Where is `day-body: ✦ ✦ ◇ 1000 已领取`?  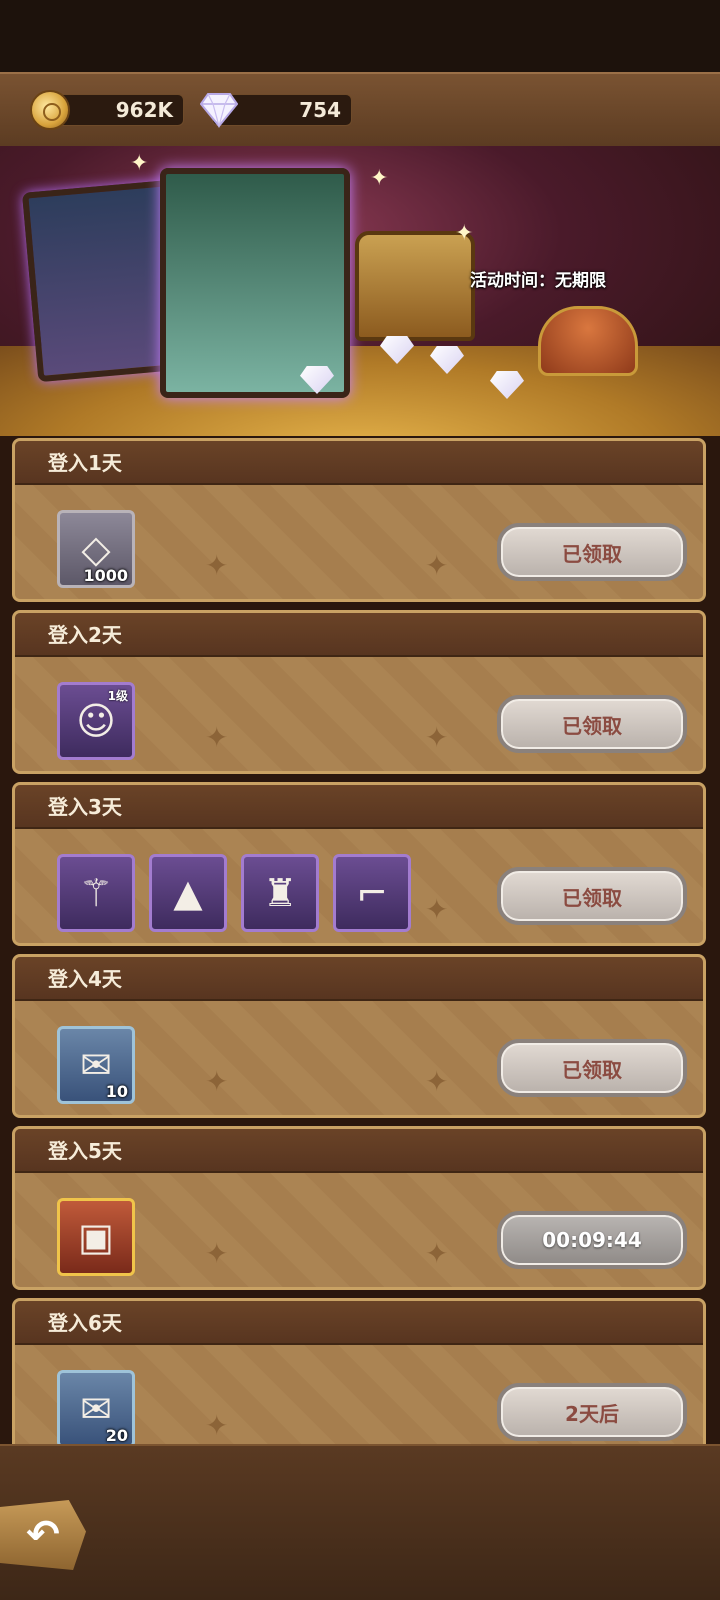
day-body: ✦ ✦ ◇ 1000 已领取 is located at coordinates (359, 542).